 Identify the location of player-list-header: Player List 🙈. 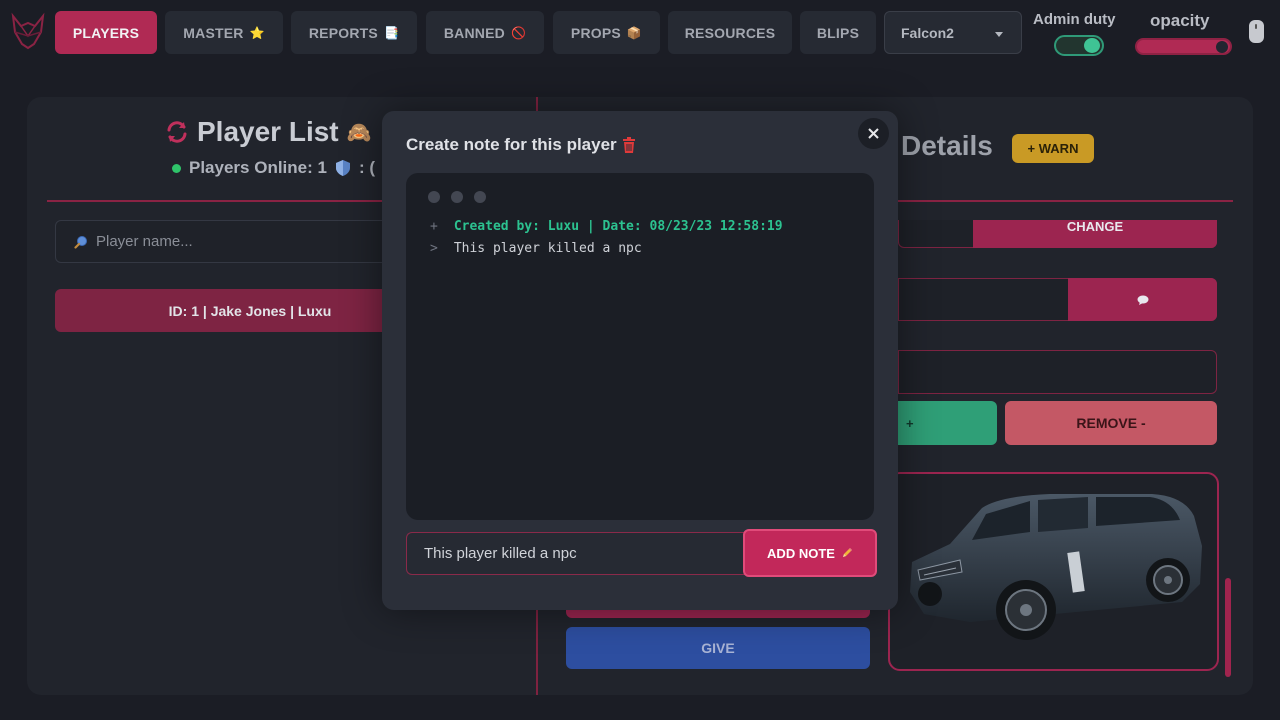
(268, 132).